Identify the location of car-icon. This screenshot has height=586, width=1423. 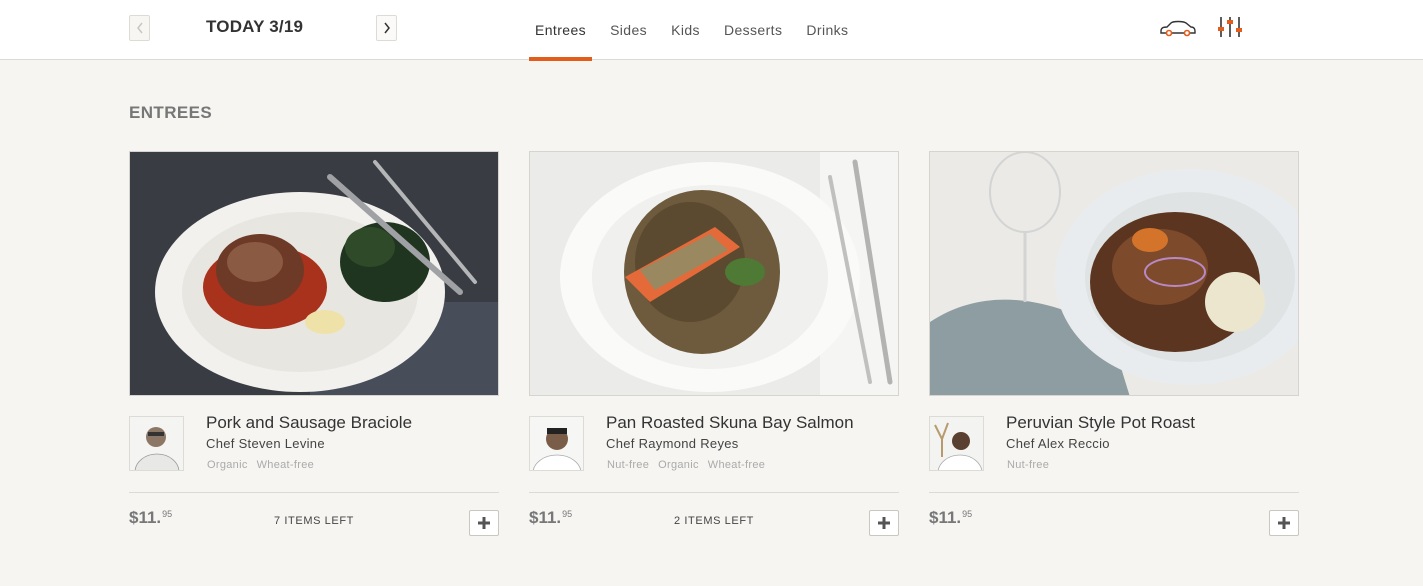
(1178, 30).